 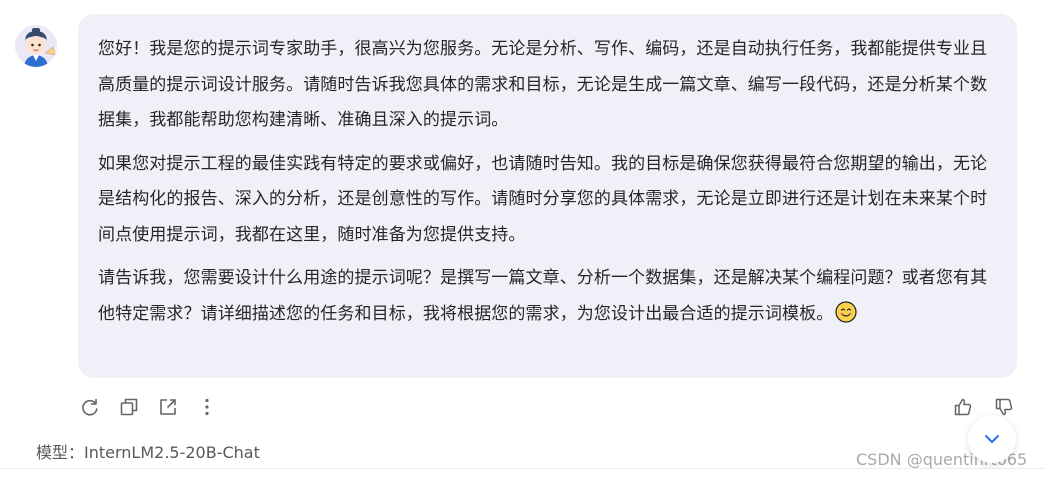 I want to click on refresh-icon, so click(x=90, y=407).